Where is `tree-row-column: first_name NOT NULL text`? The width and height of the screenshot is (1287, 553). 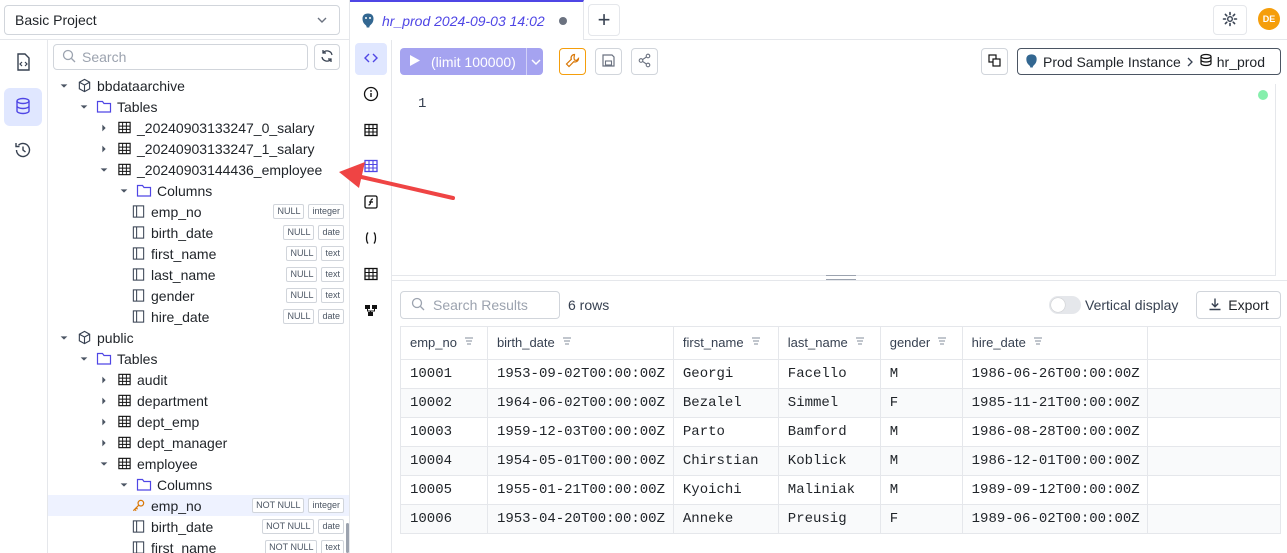
tree-row-column: first_name NOT NULL text is located at coordinates (198, 545).